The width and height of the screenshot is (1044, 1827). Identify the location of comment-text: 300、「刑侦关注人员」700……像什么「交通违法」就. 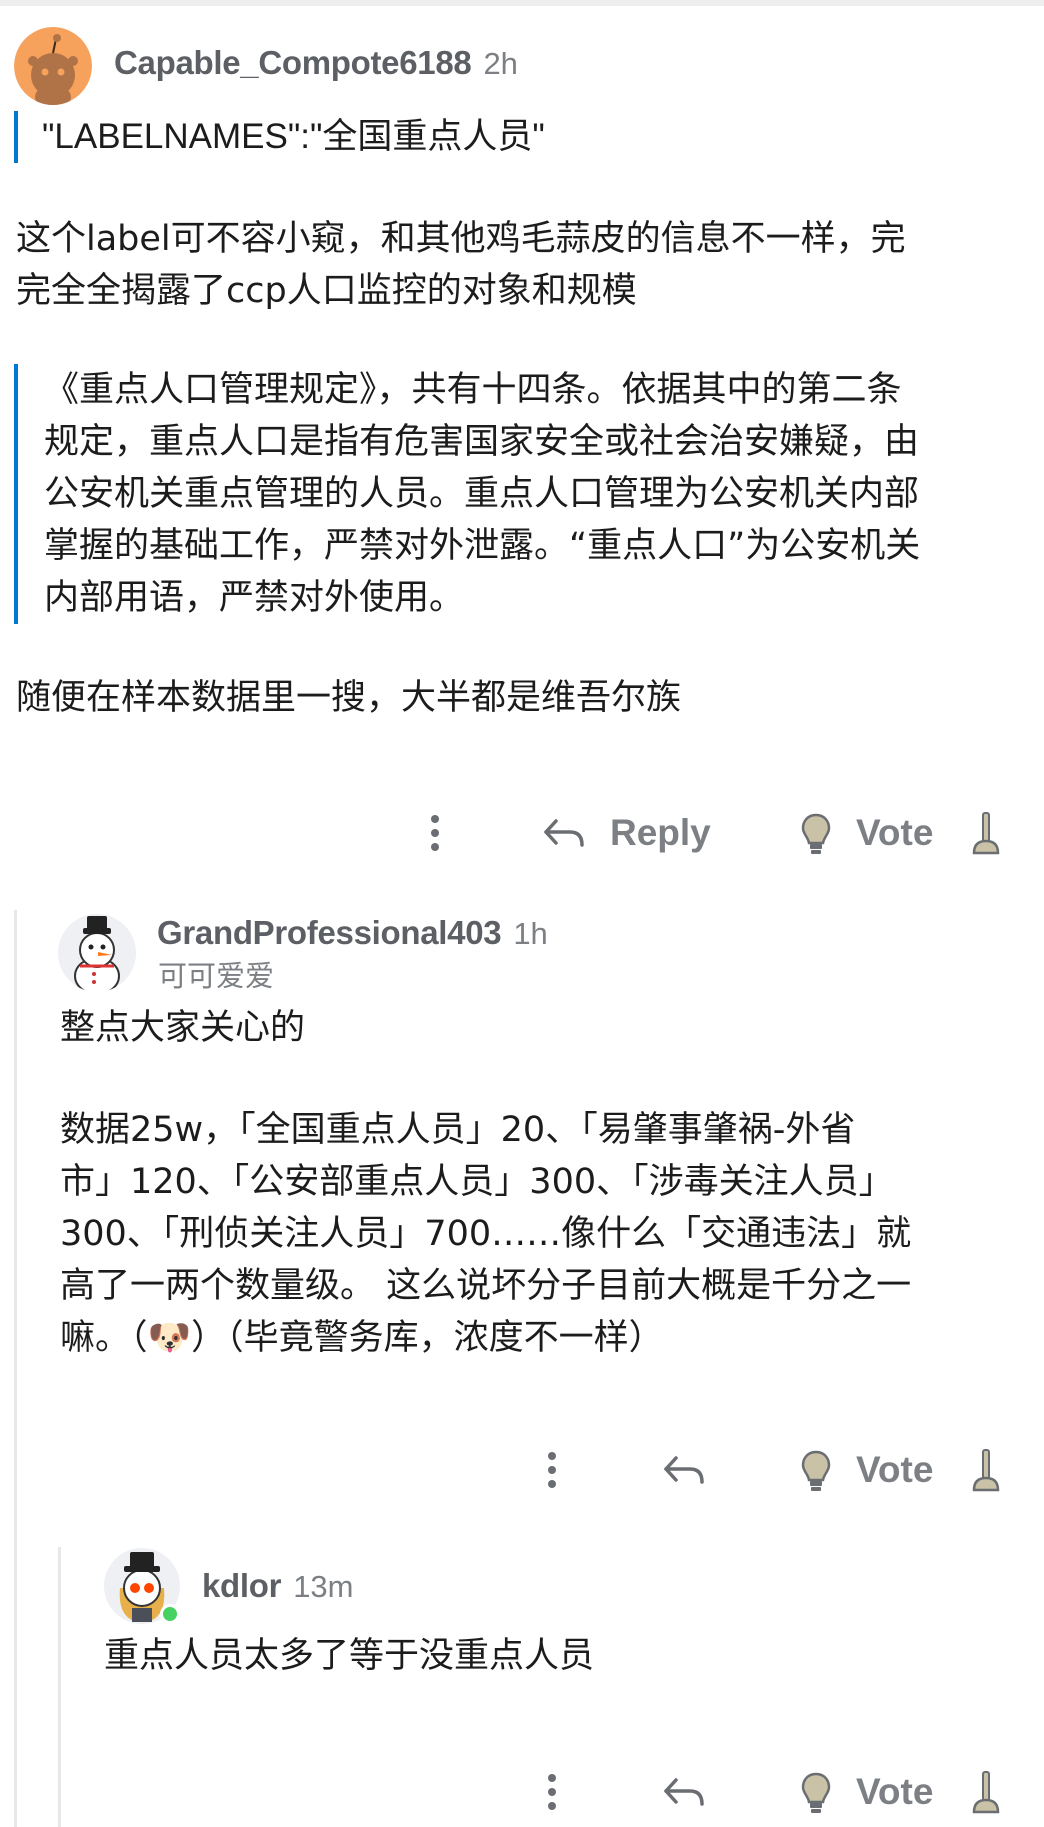
(486, 1234).